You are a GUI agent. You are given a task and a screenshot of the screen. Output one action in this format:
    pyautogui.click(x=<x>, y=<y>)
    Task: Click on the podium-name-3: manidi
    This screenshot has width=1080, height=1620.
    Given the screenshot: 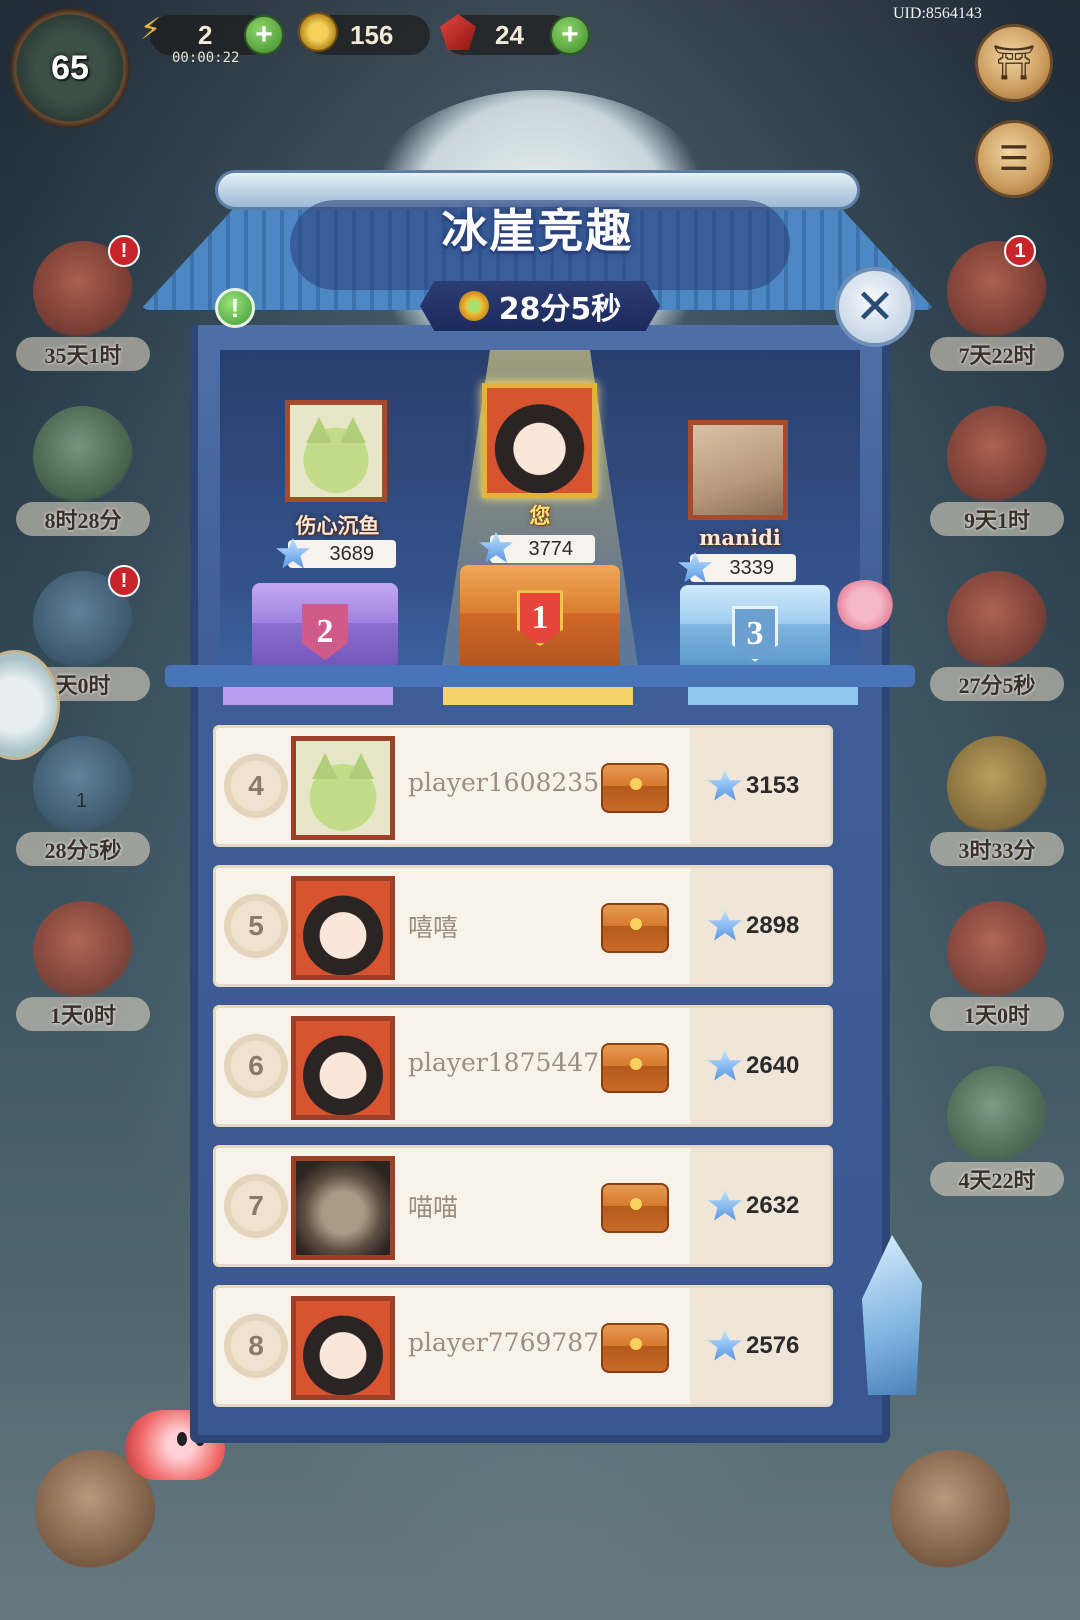 What is the action you would take?
    pyautogui.click(x=740, y=537)
    